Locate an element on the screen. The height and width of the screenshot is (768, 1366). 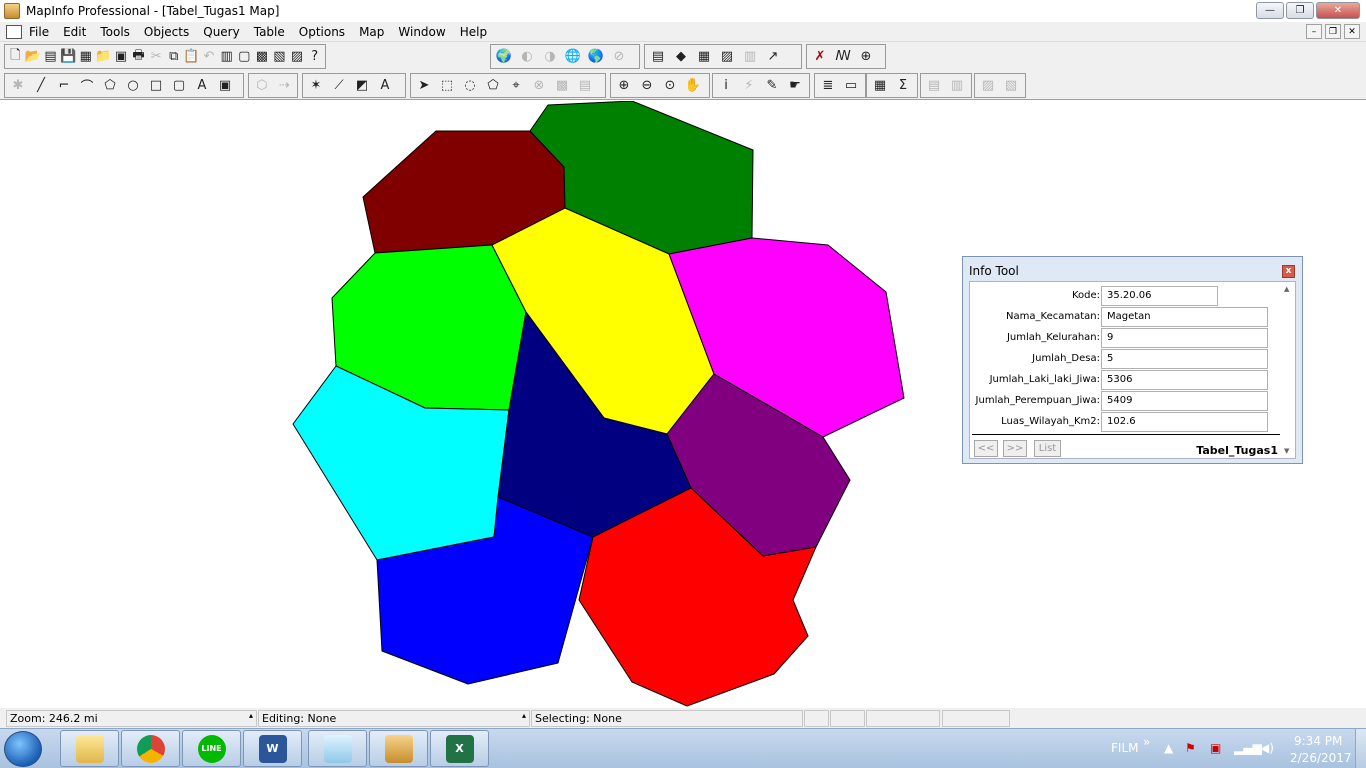
show-hidden-icons-icon: ▲ is located at coordinates (1168, 748).